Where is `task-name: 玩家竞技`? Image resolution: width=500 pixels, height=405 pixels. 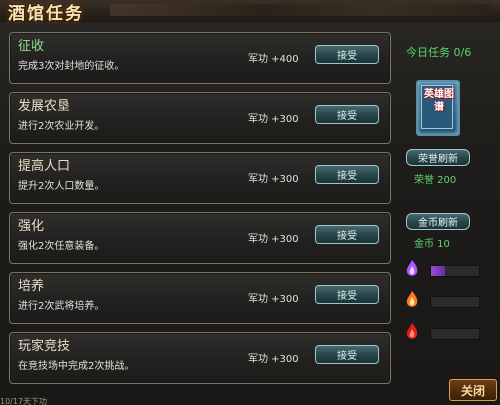 task-name: 玩家竞技 is located at coordinates (44, 346).